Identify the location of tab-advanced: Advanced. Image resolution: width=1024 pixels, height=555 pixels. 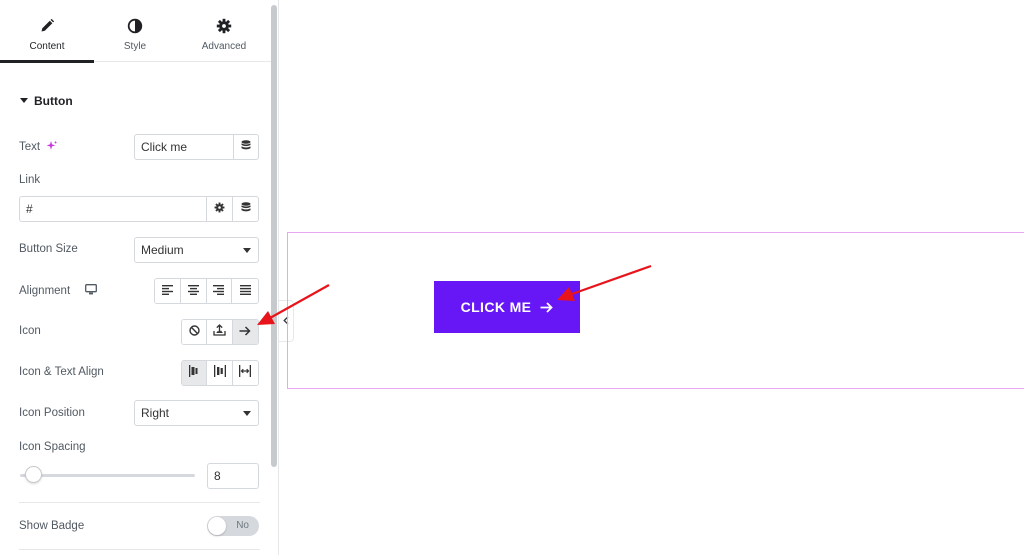
(224, 33).